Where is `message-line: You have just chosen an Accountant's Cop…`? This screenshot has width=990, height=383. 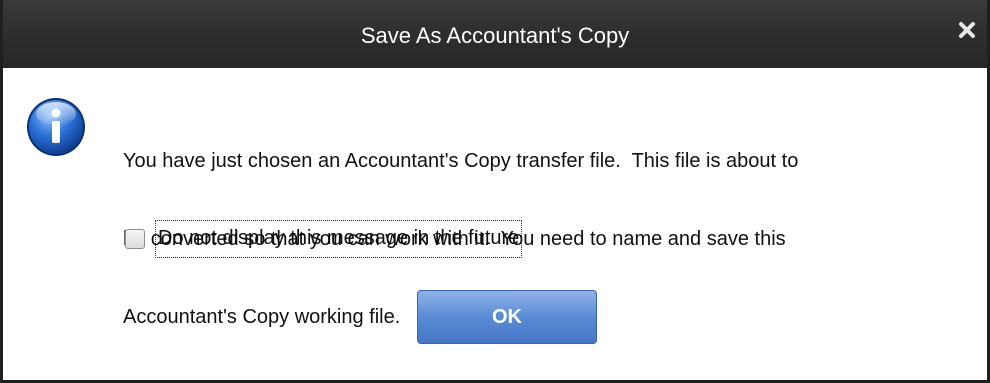
message-line: You have just chosen an Accountant's Cop… is located at coordinates (461, 161).